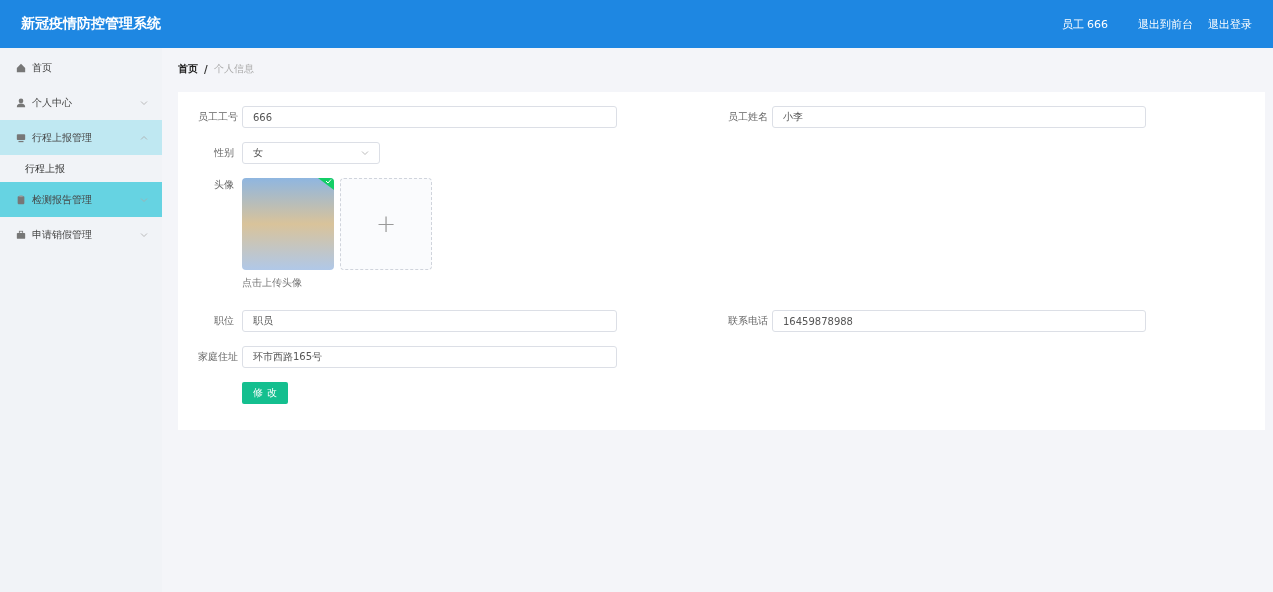 Image resolution: width=1273 pixels, height=592 pixels. Describe the element at coordinates (21, 102) in the screenshot. I see `user-icon` at that location.